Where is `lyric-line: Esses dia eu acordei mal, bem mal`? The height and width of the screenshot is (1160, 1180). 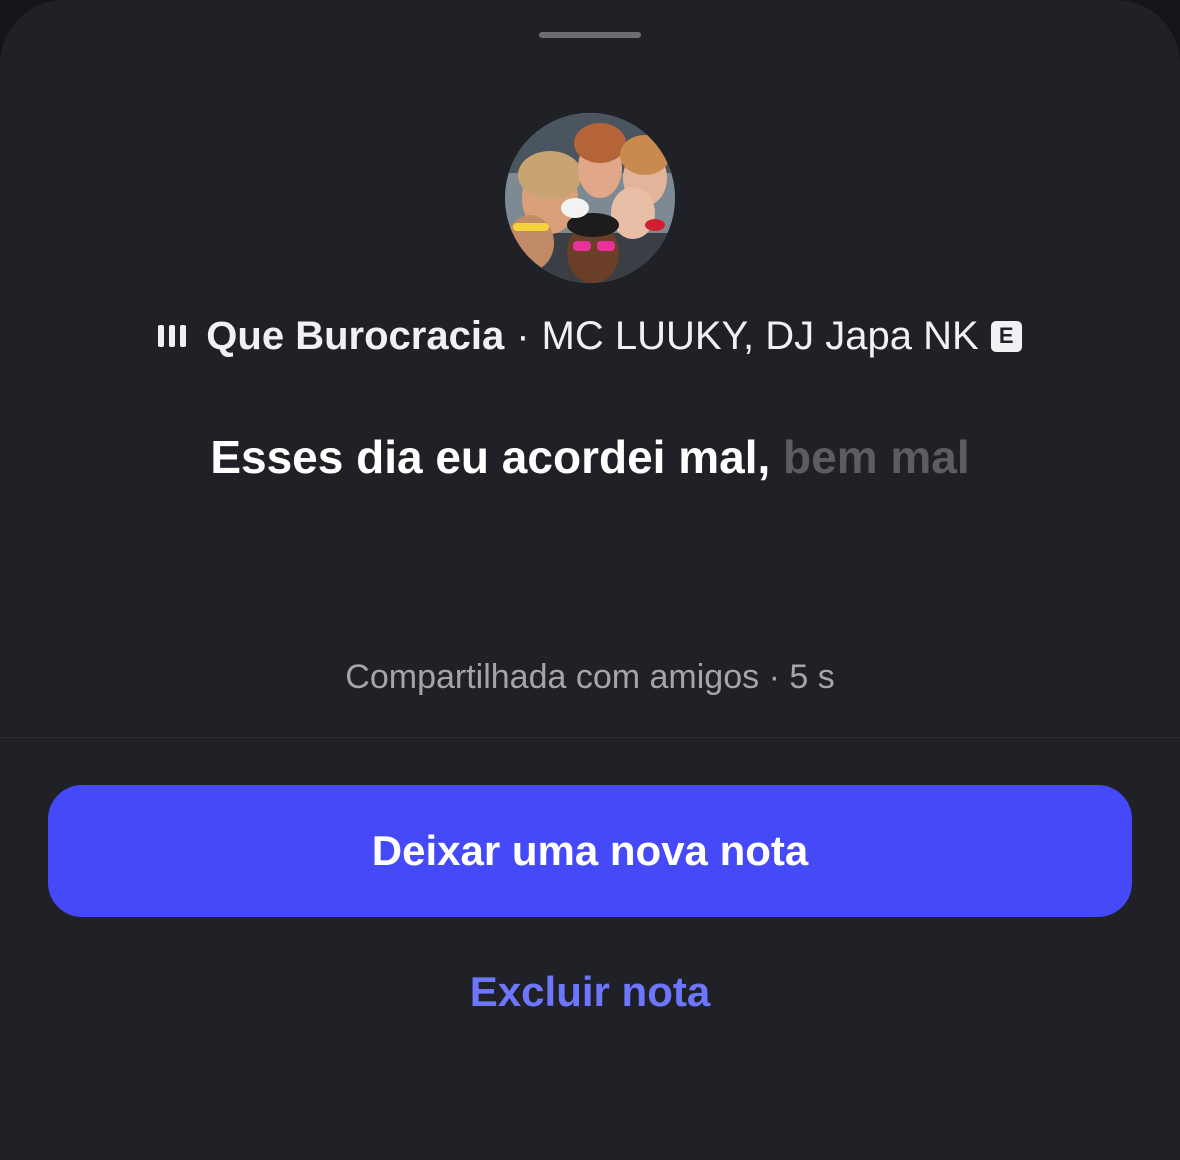
lyric-line: Esses dia eu acordei mal, bem mal is located at coordinates (590, 457).